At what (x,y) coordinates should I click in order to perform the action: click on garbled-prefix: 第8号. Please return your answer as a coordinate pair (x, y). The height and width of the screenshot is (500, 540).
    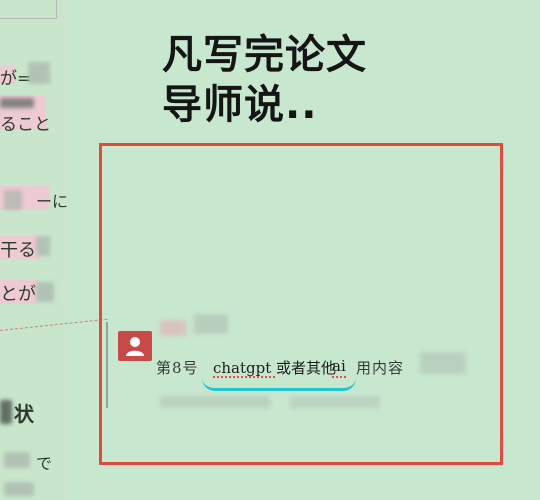
    Looking at the image, I should click on (177, 368).